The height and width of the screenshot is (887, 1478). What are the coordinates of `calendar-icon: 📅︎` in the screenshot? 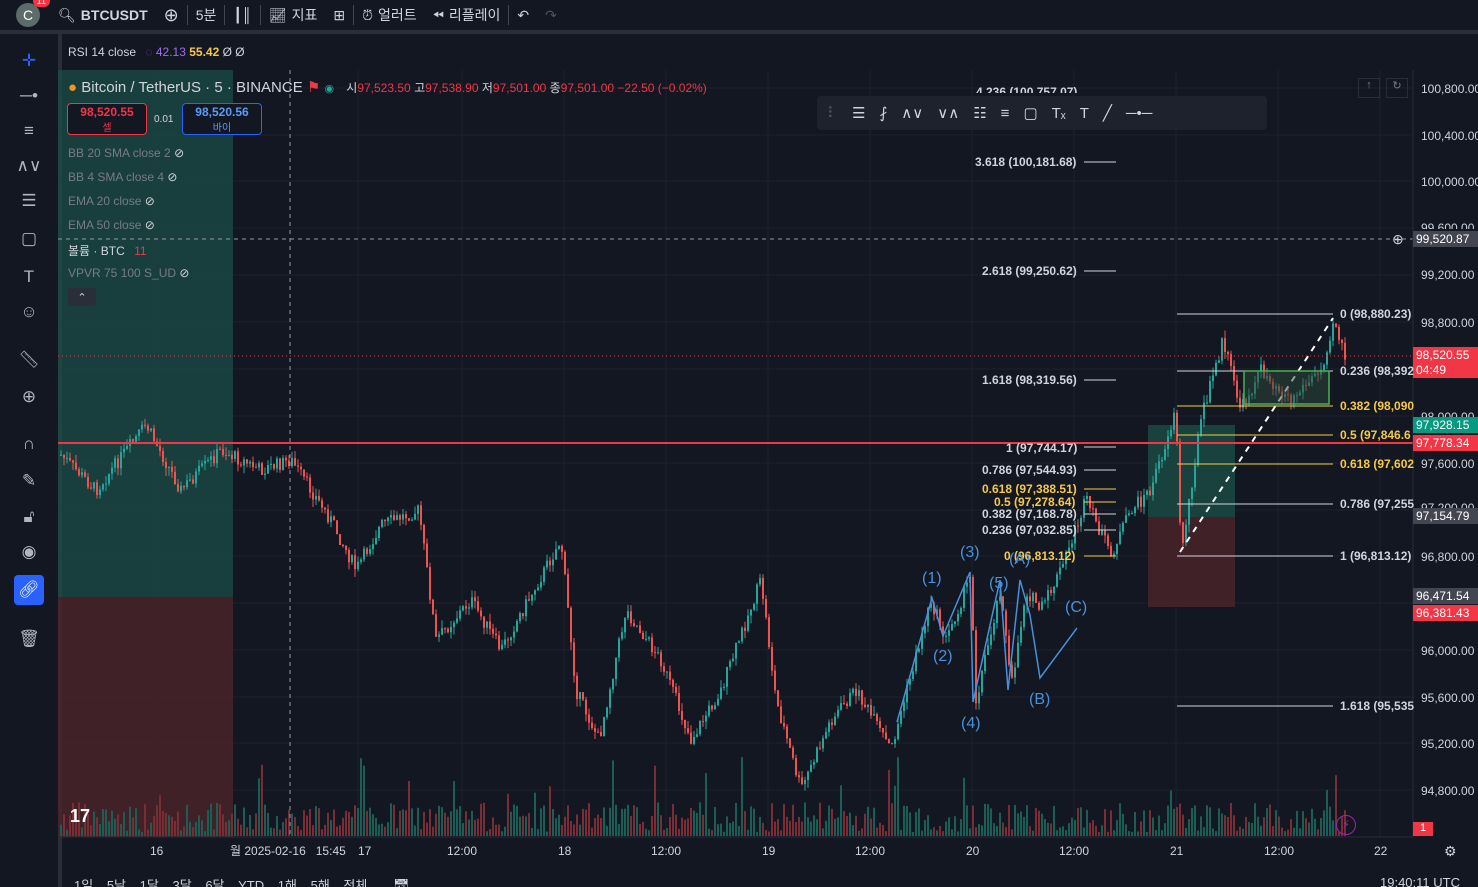 It's located at (401, 882).